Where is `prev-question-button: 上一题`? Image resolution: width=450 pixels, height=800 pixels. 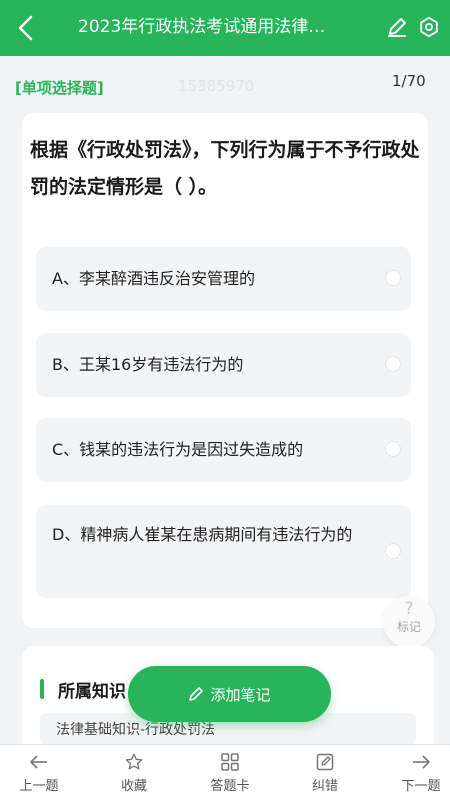 prev-question-button: 上一题 is located at coordinates (39, 772).